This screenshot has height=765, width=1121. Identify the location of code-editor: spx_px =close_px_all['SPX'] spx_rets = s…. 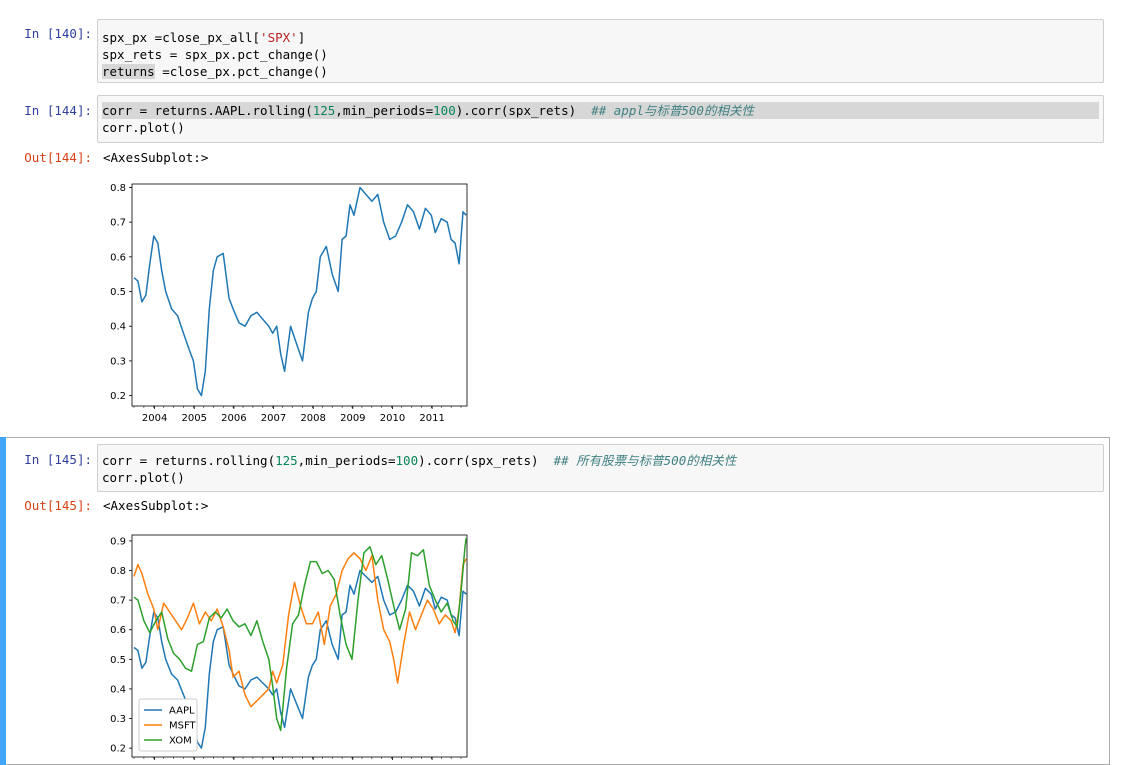
(600, 51).